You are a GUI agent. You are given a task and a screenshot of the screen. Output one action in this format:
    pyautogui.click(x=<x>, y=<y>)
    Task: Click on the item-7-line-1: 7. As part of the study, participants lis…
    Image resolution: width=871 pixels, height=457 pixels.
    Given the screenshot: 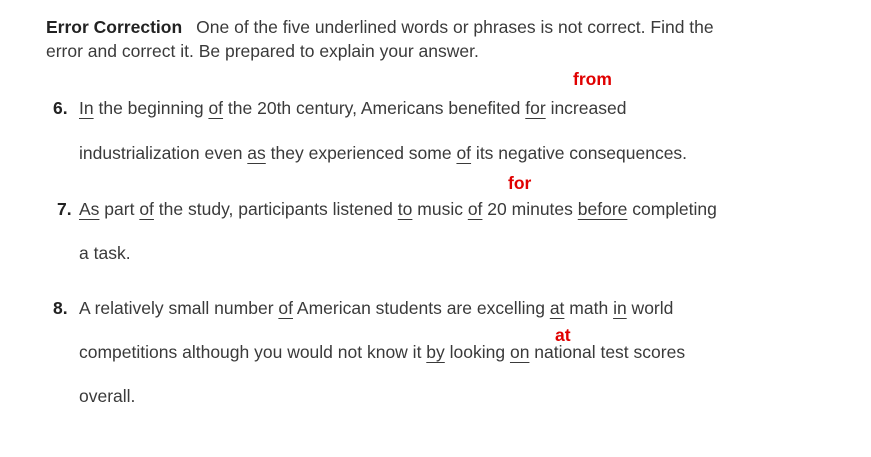 What is the action you would take?
    pyautogui.click(x=387, y=209)
    